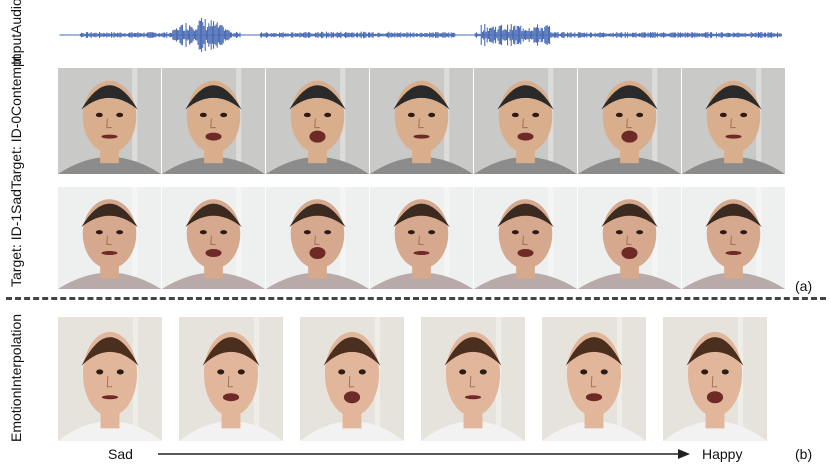 This screenshot has height=466, width=831. Describe the element at coordinates (26, 238) in the screenshot. I see `label-id1: Target: ID-1 Sad` at that location.